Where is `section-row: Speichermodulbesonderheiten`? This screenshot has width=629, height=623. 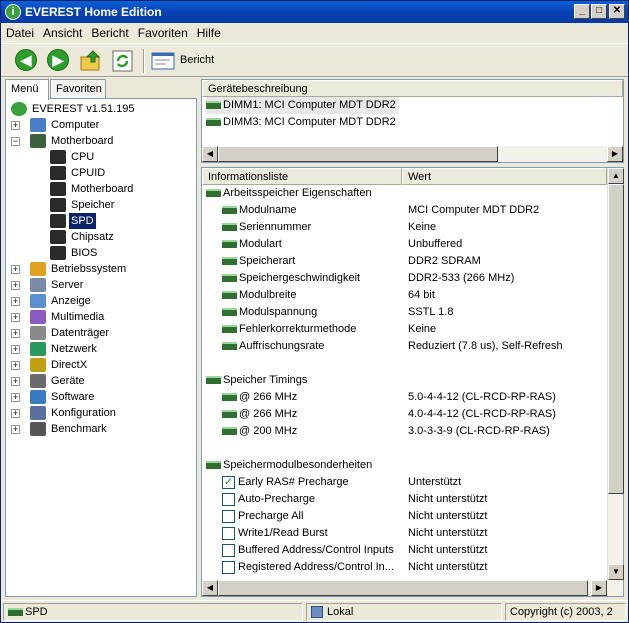 section-row: Speichermodulbesonderheiten is located at coordinates (404, 465).